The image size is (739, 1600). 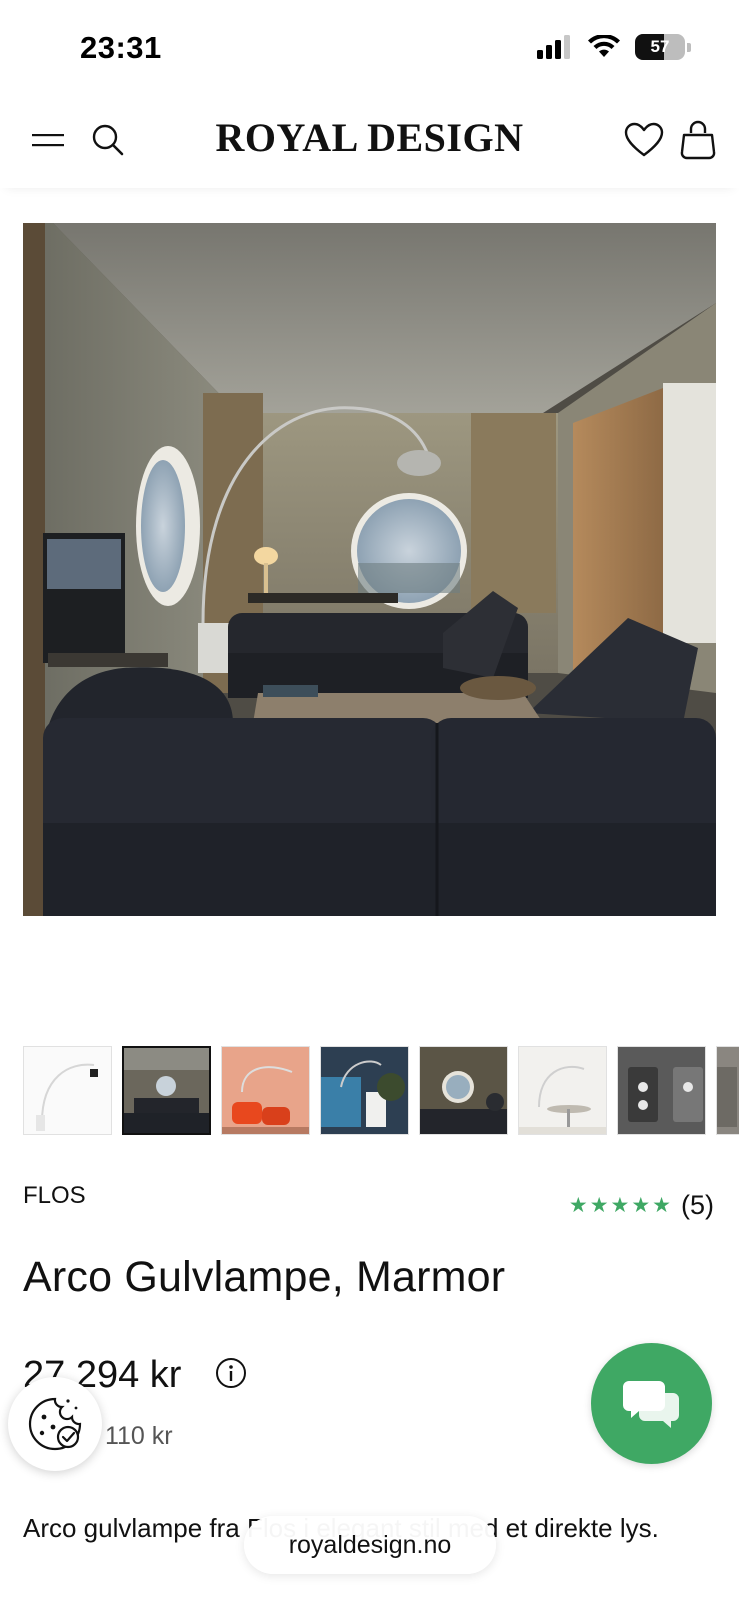 What do you see at coordinates (54, 1196) in the screenshot?
I see `product-brand: FLOS` at bounding box center [54, 1196].